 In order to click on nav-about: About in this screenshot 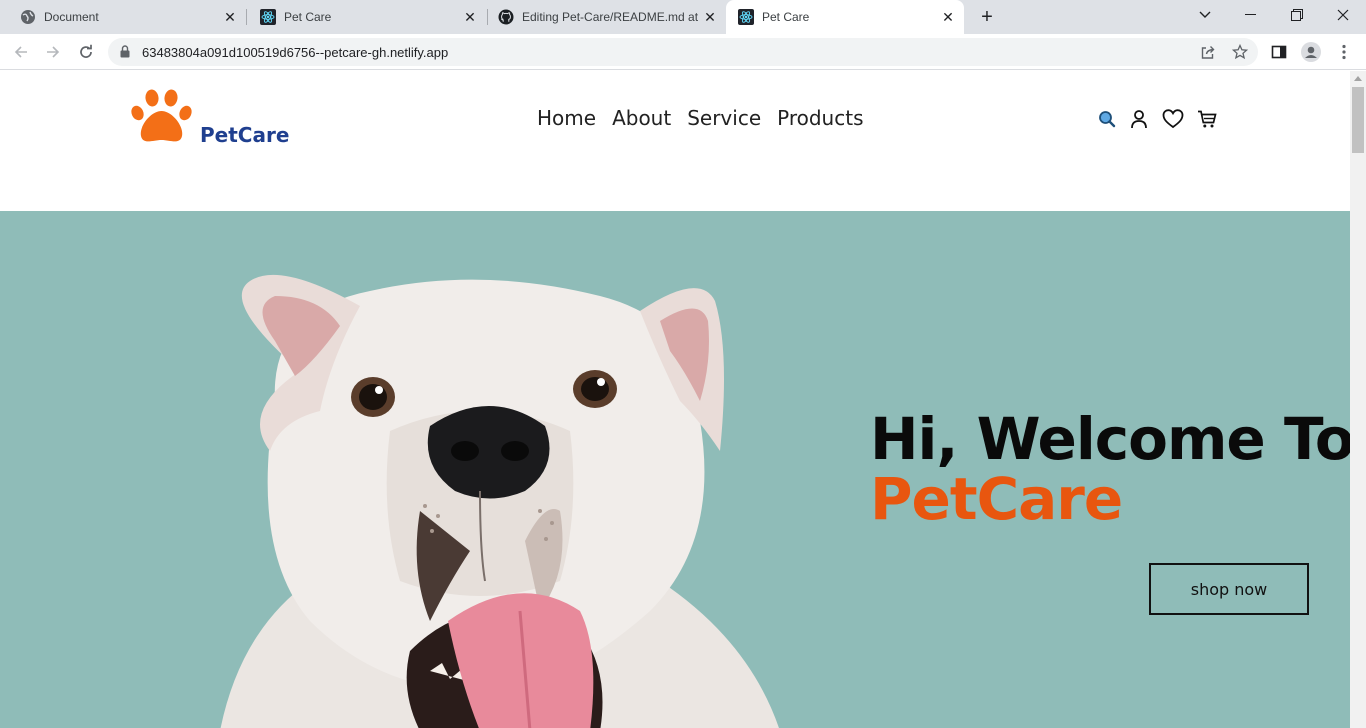, I will do `click(641, 118)`.